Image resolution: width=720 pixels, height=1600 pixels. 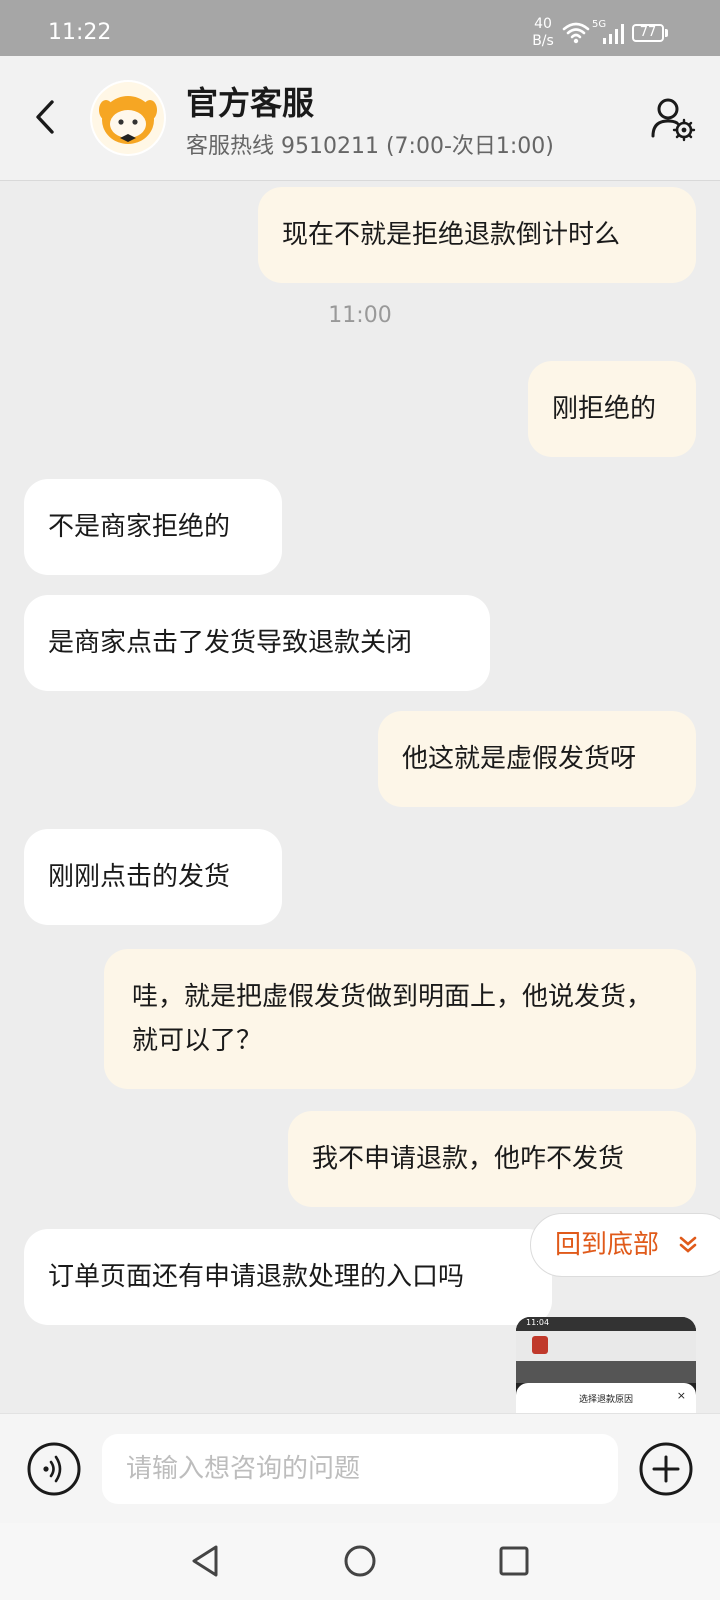 I want to click on voice-input-button, so click(x=54, y=1469).